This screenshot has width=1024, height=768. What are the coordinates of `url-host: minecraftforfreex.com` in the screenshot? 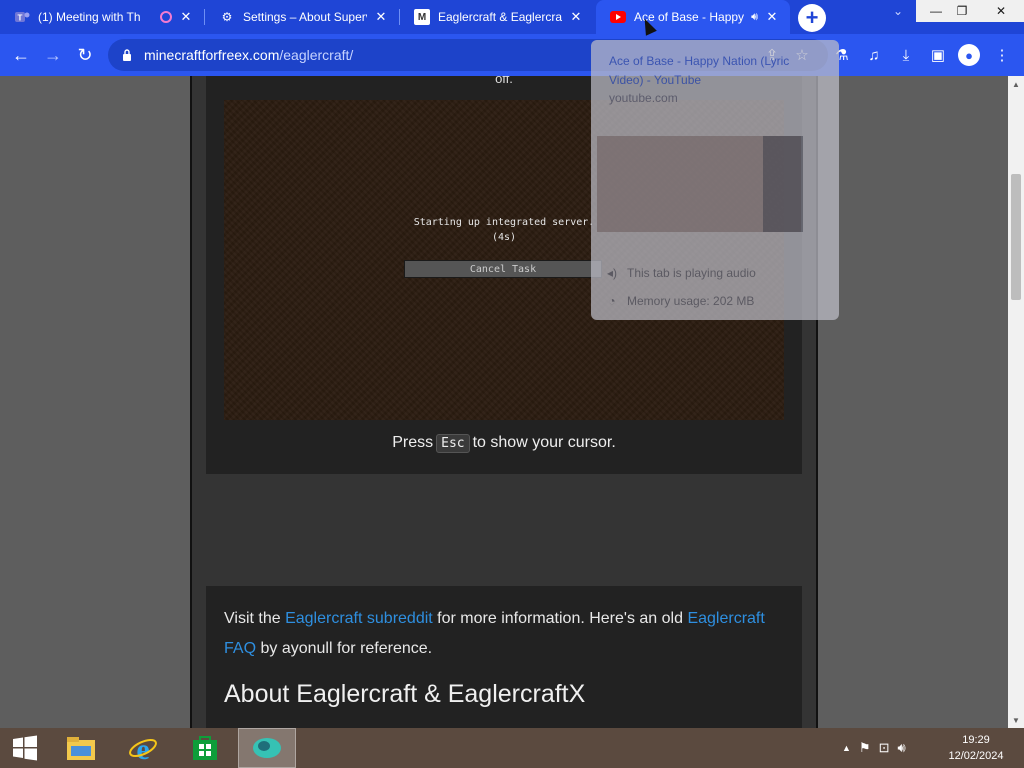 It's located at (212, 55).